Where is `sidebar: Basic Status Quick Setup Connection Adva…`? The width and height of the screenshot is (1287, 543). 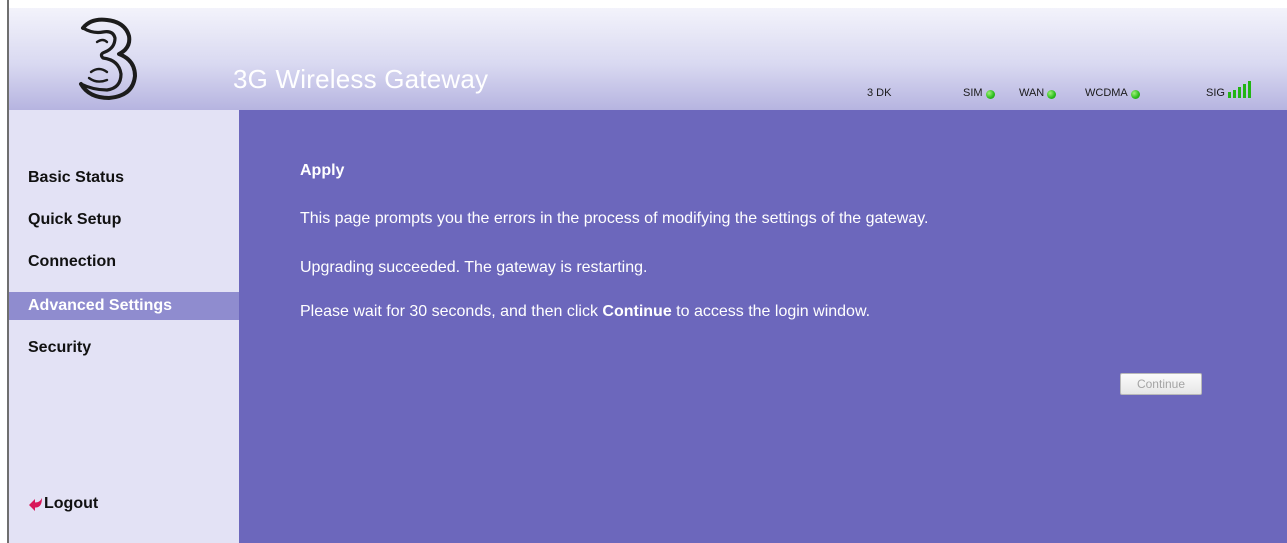
sidebar: Basic Status Quick Setup Connection Adva… is located at coordinates (124, 326).